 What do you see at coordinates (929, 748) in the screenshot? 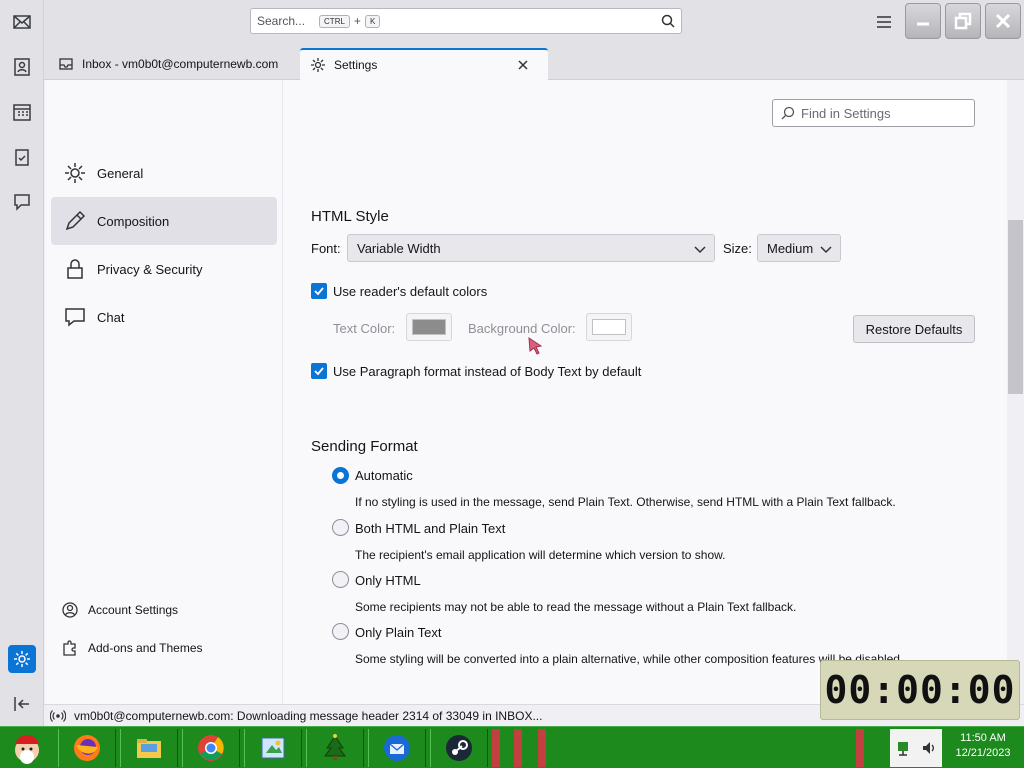
I see `volume-icon` at bounding box center [929, 748].